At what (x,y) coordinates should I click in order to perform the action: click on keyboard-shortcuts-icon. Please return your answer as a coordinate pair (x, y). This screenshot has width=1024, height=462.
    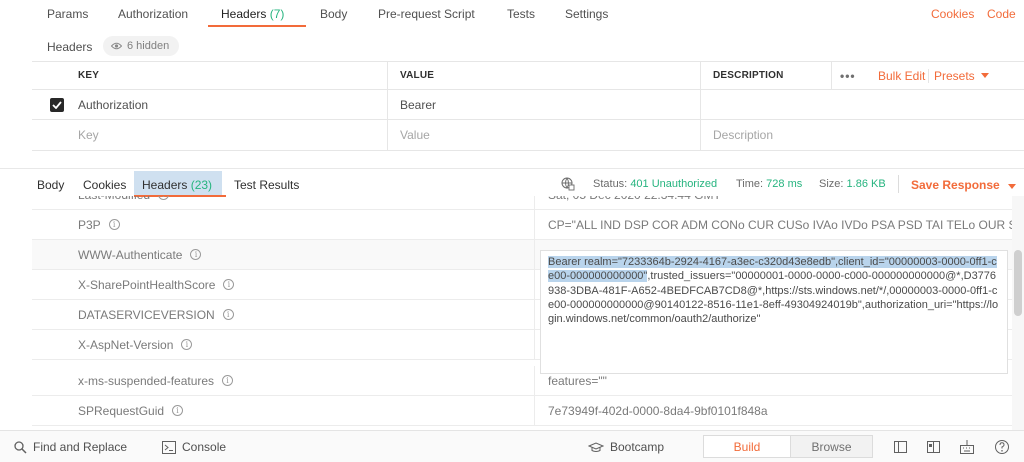
    Looking at the image, I should click on (967, 447).